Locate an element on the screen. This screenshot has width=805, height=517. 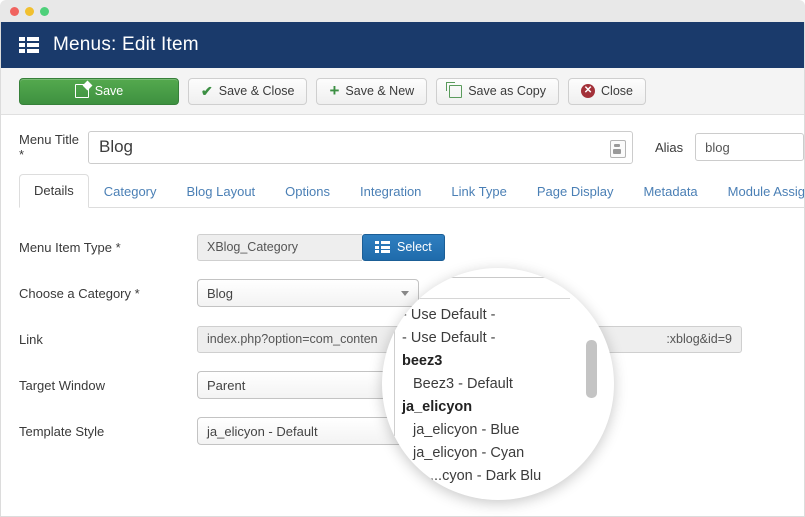
check-icon: ✔ is located at coordinates (207, 90).